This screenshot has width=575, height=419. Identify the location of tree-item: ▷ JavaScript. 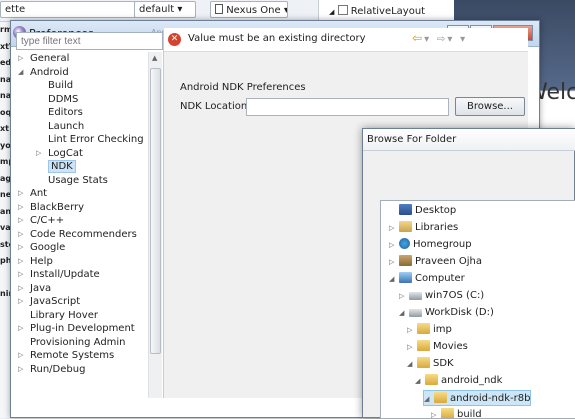
(90, 302).